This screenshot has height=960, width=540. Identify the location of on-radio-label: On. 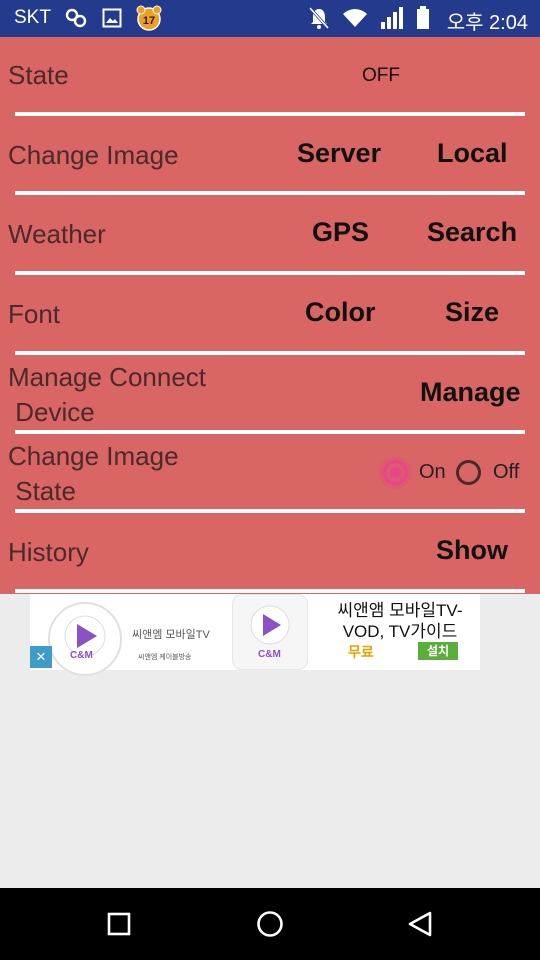
(432, 472).